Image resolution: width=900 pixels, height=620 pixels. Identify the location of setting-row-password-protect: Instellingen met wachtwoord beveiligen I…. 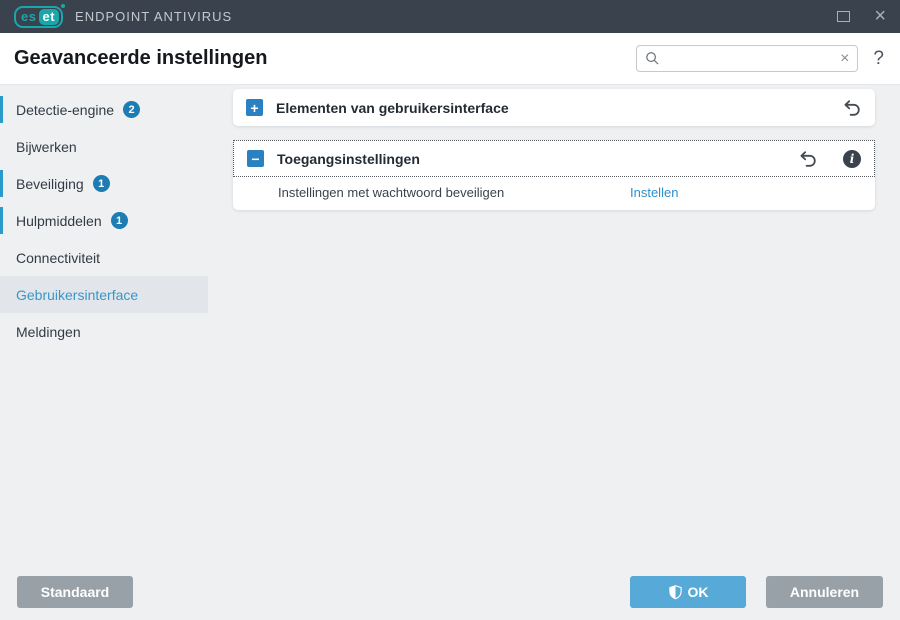
(554, 193).